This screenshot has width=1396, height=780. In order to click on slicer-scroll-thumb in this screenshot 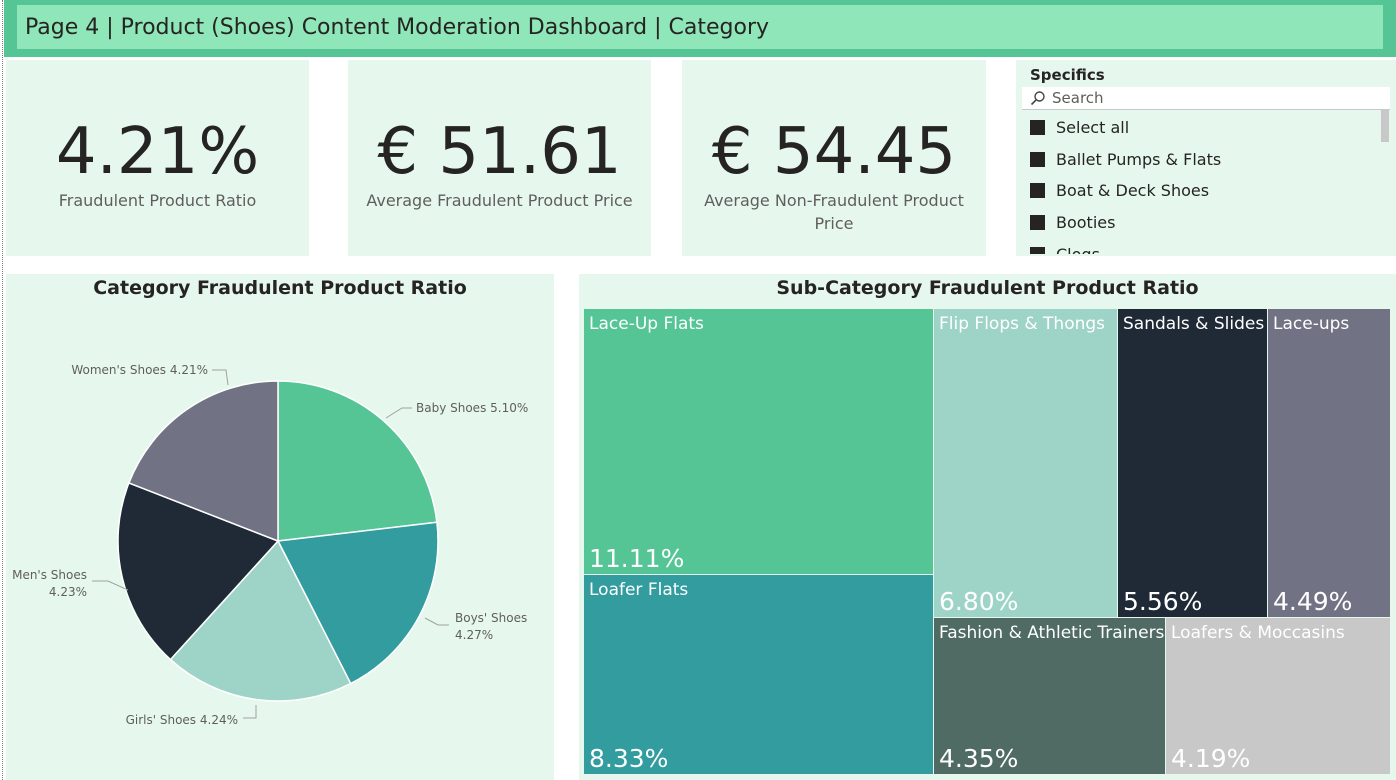, I will do `click(1385, 126)`.